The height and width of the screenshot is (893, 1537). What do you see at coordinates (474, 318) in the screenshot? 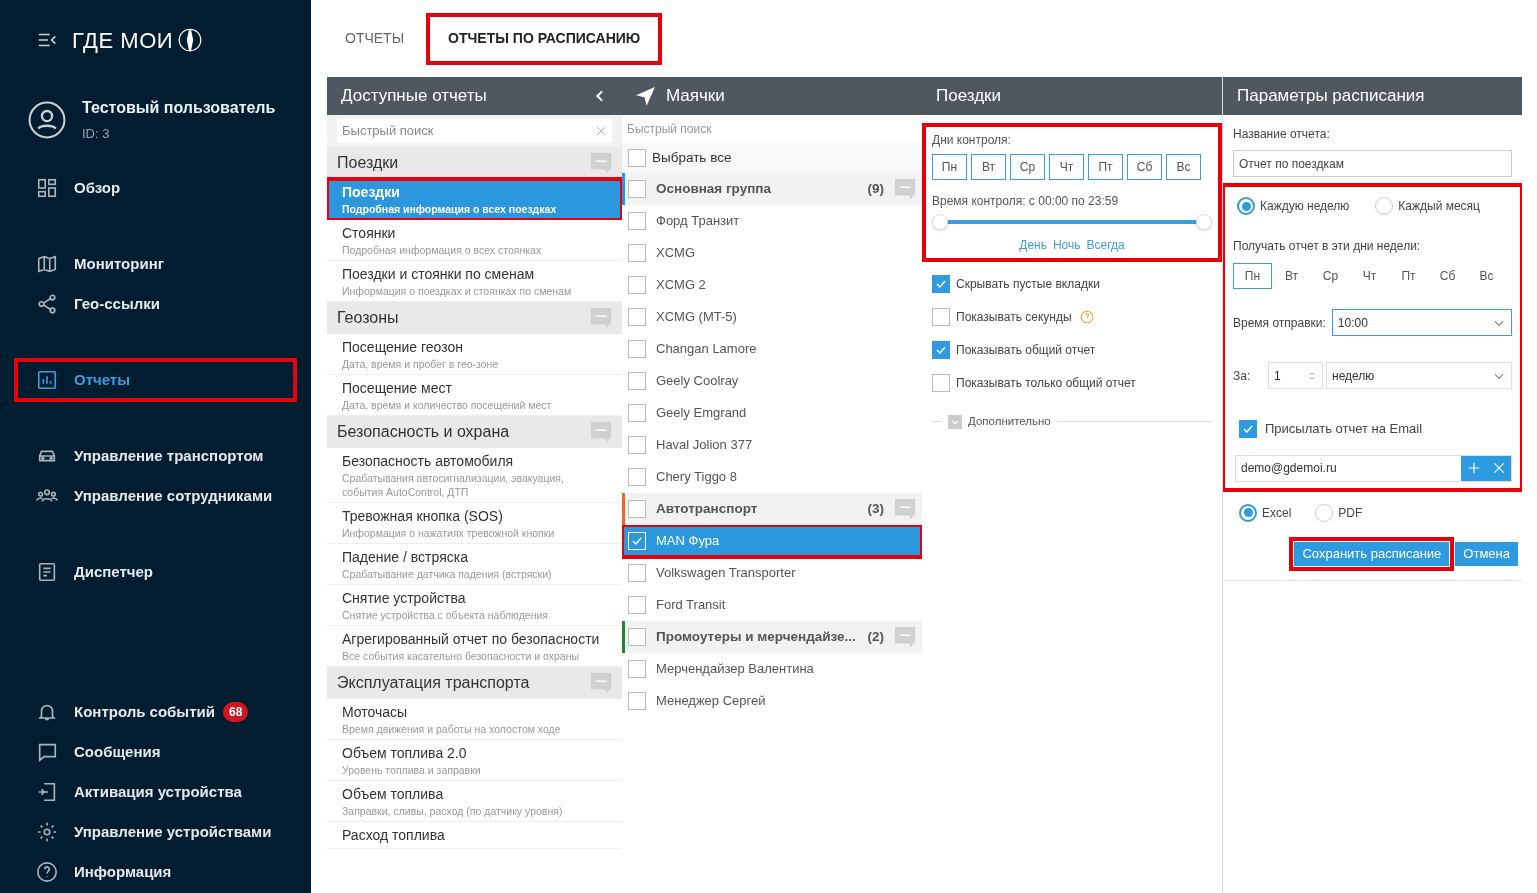
I see `group-header: Геозоны` at bounding box center [474, 318].